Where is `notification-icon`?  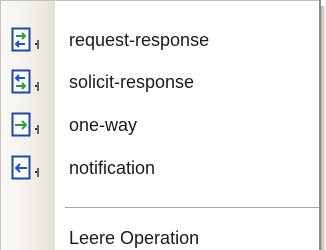
notification-icon is located at coordinates (31, 168).